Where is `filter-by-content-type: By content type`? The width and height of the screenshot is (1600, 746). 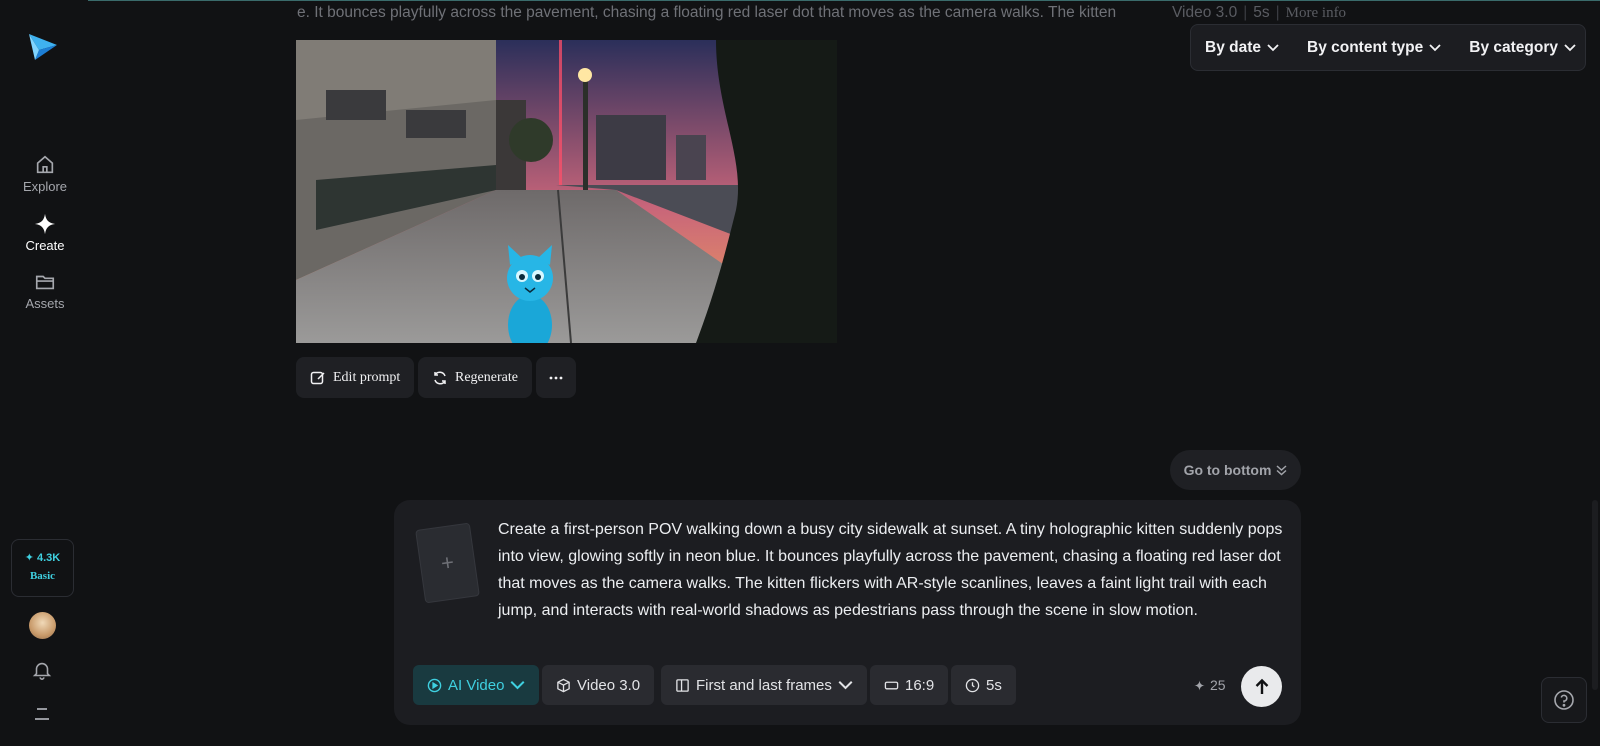 filter-by-content-type: By content type is located at coordinates (1374, 48).